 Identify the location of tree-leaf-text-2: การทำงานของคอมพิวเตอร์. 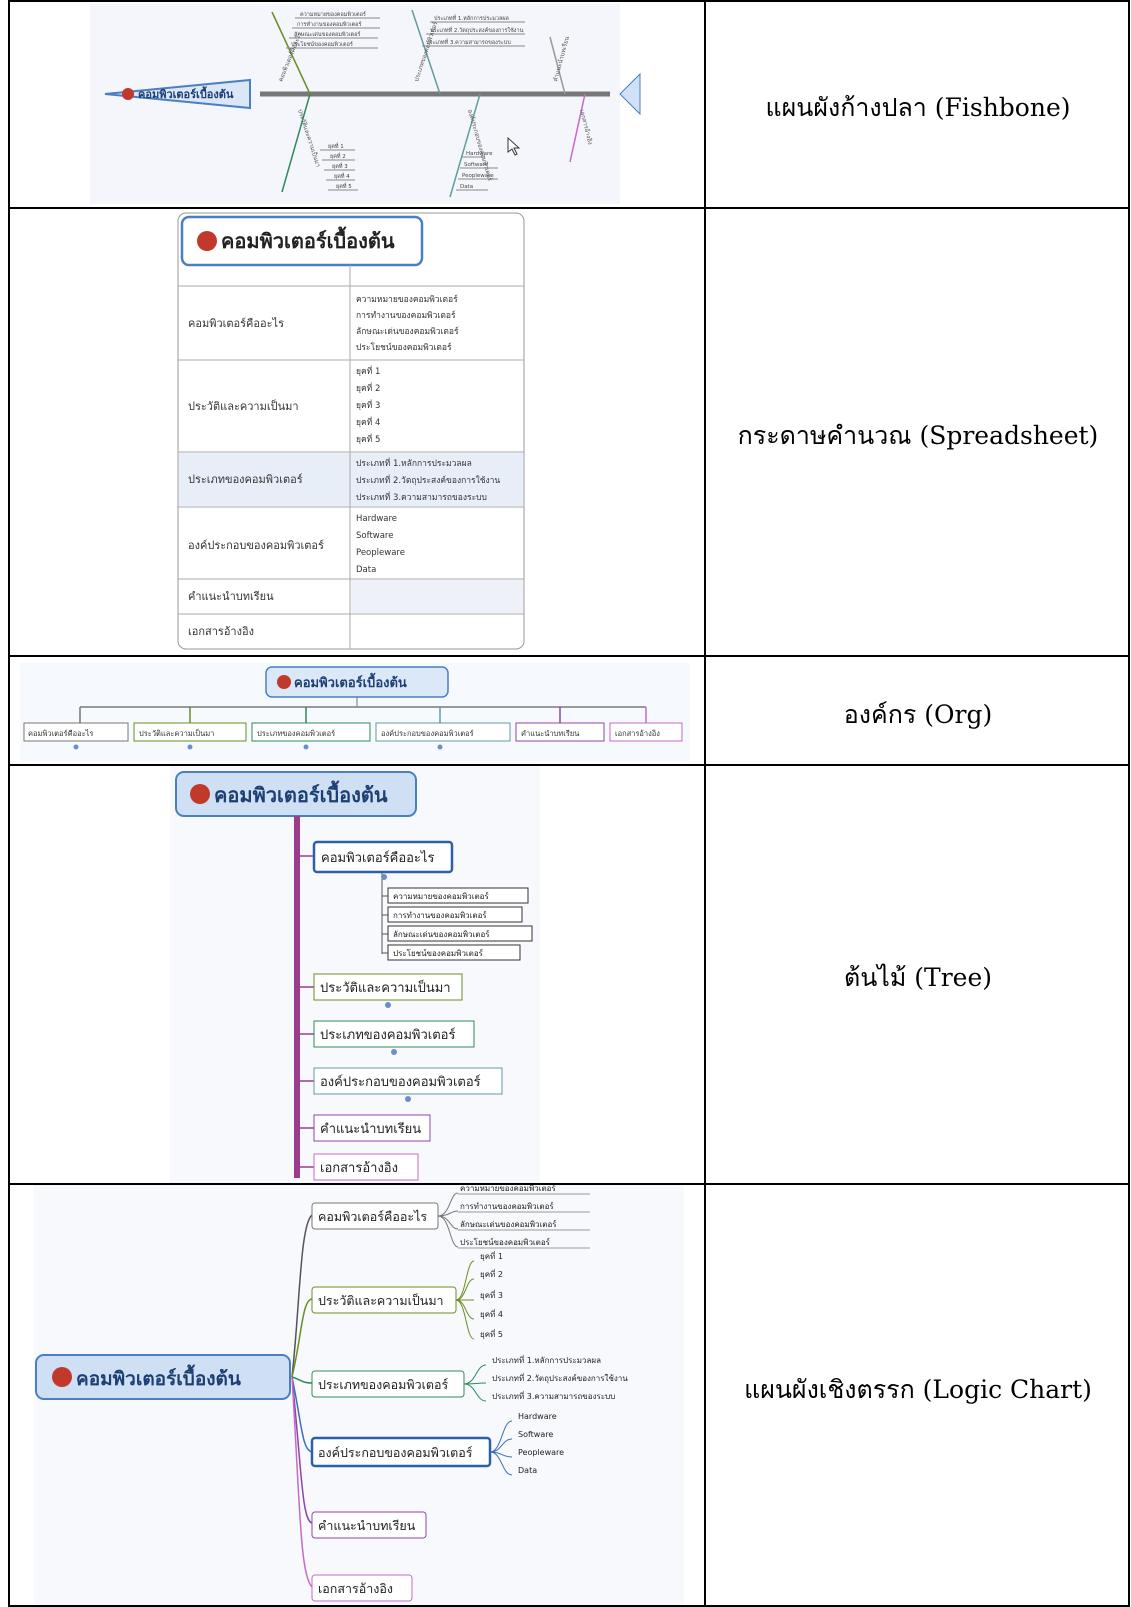
(440, 915).